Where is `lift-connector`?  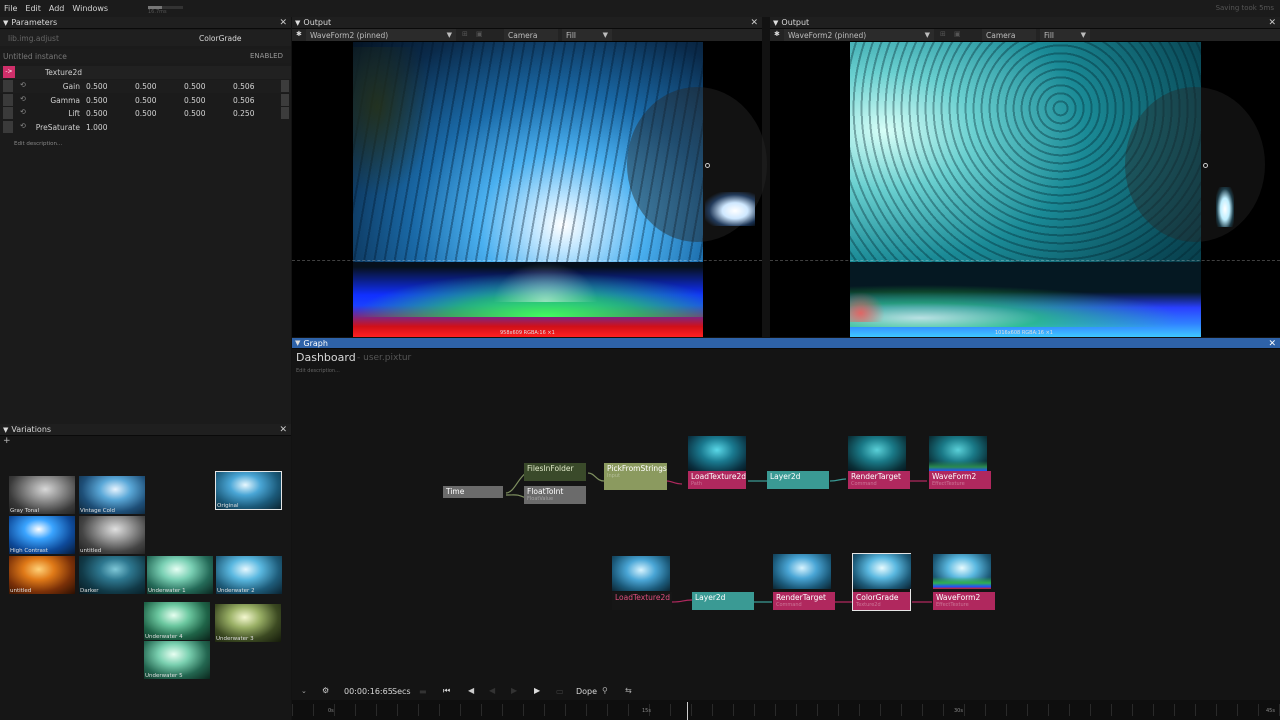
lift-connector is located at coordinates (8, 113).